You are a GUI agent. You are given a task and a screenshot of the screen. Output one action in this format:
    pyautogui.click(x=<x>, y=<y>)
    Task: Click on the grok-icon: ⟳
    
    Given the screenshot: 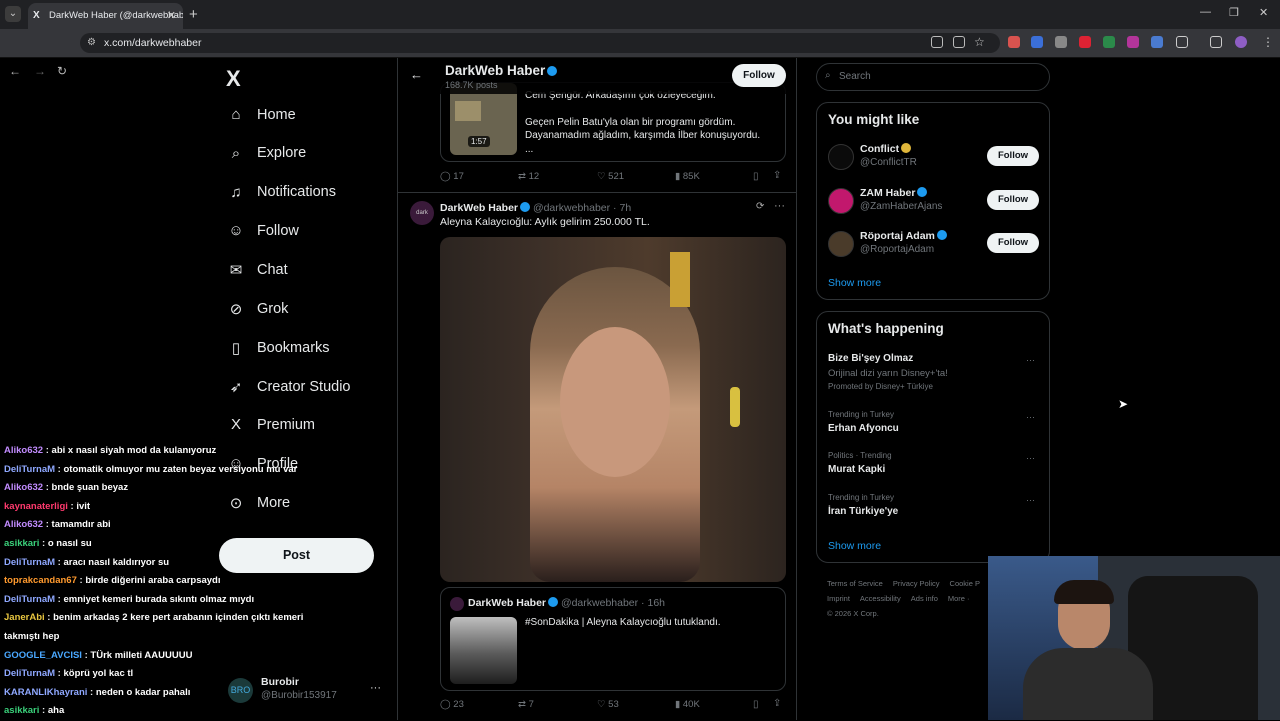 What is the action you would take?
    pyautogui.click(x=760, y=206)
    